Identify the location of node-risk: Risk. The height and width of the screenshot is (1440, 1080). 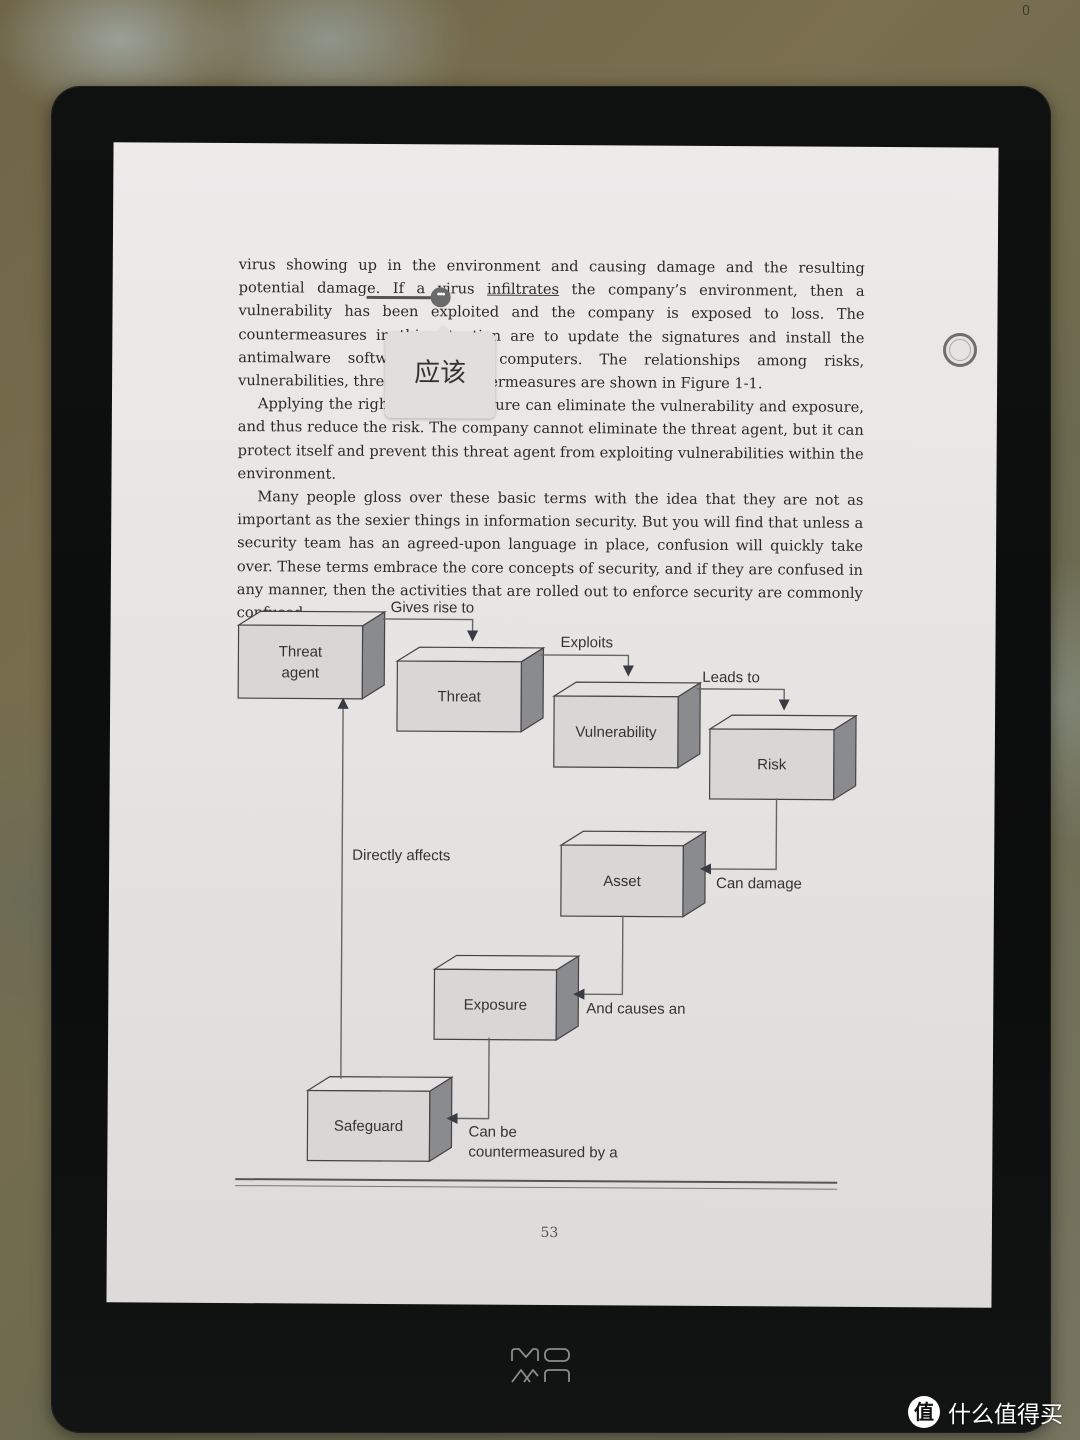
(783, 757).